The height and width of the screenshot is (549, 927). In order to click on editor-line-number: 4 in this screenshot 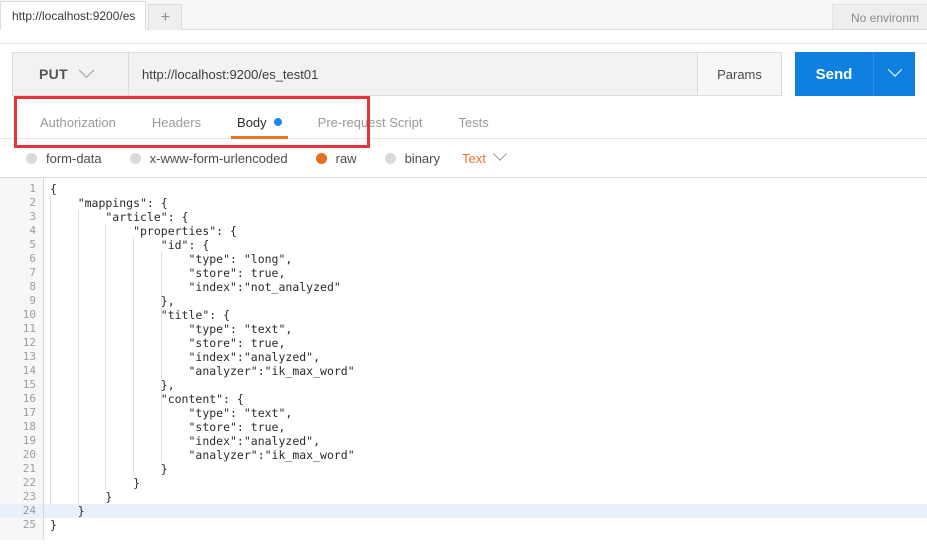, I will do `click(32, 230)`.